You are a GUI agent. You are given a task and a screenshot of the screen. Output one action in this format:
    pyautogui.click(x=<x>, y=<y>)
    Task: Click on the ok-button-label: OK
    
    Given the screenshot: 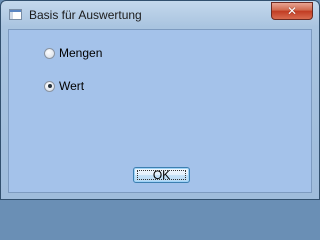 What is the action you would take?
    pyautogui.click(x=161, y=175)
    